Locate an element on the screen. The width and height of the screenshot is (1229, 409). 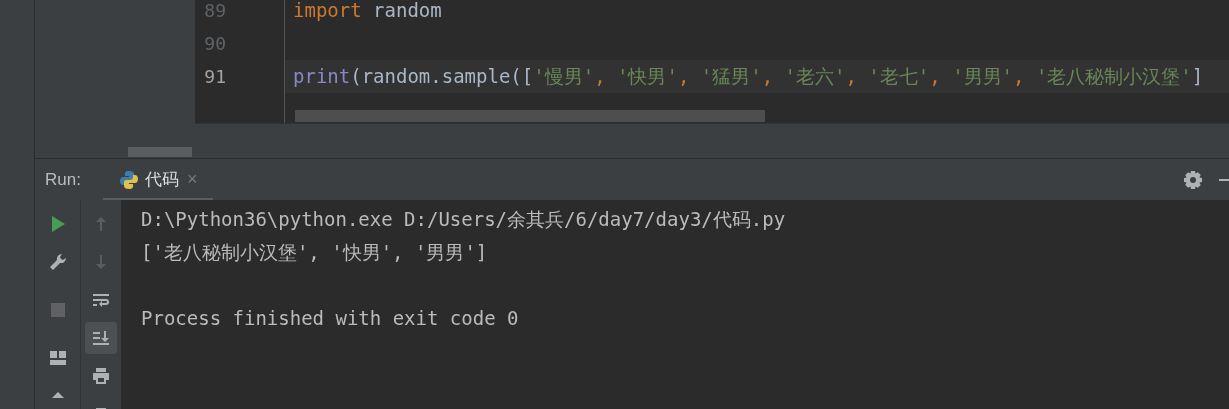
settings-icon is located at coordinates (1193, 179).